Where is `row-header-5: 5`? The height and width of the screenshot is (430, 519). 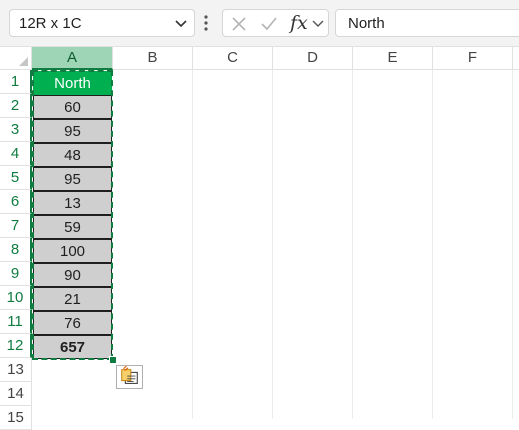
row-header-5: 5 is located at coordinates (16, 178).